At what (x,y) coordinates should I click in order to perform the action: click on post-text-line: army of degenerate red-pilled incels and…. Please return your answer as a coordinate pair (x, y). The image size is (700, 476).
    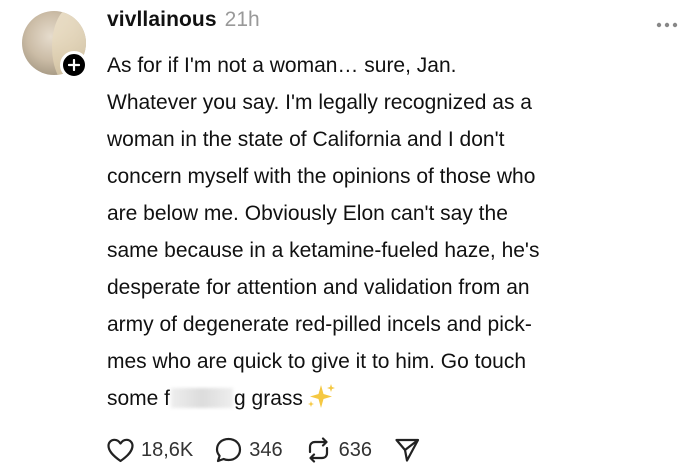
    Looking at the image, I should click on (319, 324).